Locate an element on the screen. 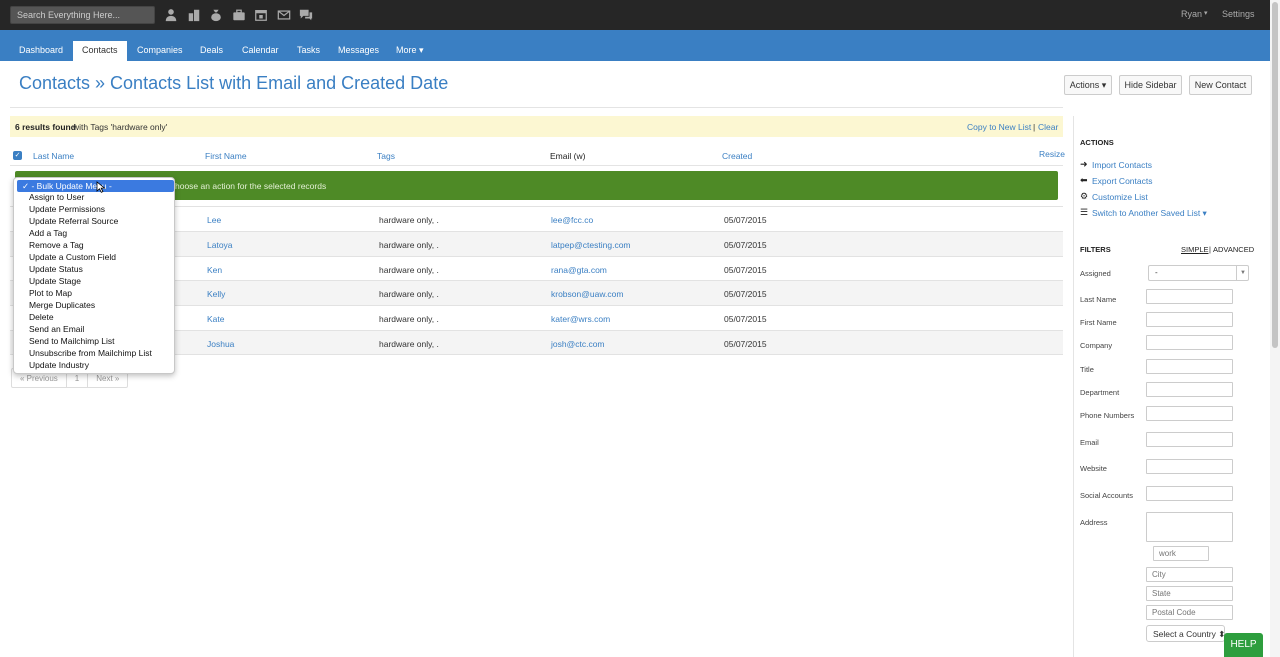  bulk-option-update-custom-field: Update a Custom Field is located at coordinates (72, 257).